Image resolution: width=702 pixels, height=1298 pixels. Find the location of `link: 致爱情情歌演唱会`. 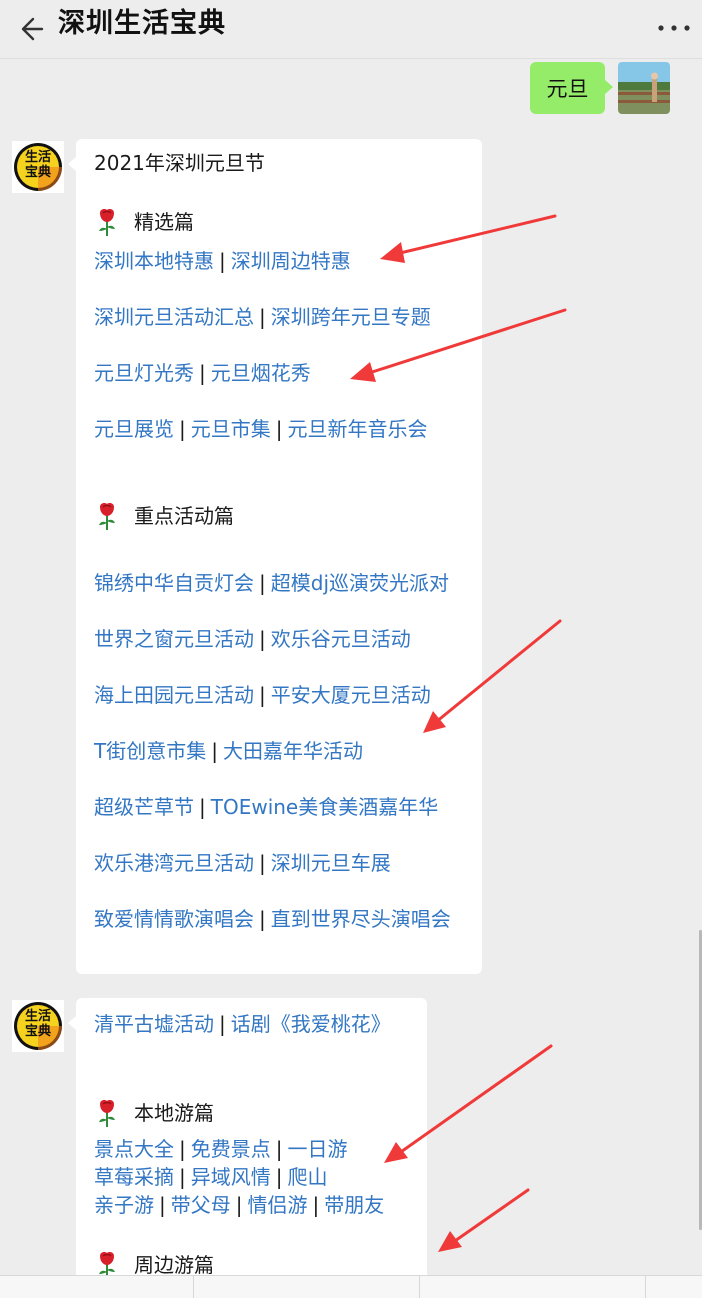

link: 致爱情情歌演唱会 is located at coordinates (174, 919).